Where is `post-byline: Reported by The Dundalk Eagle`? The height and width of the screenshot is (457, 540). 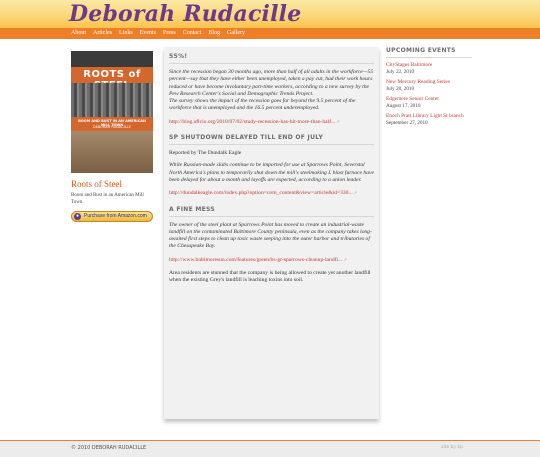 post-byline: Reported by The Dundalk Eagle is located at coordinates (205, 153).